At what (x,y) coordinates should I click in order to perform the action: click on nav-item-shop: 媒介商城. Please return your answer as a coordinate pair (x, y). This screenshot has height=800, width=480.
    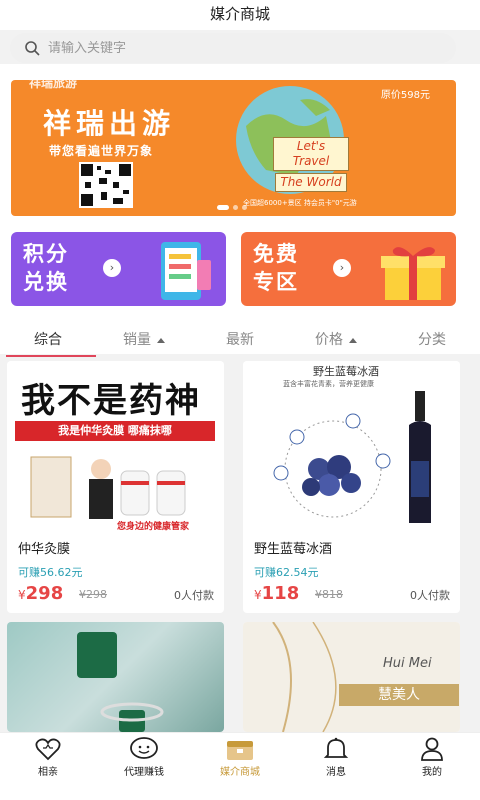
    Looking at the image, I should click on (240, 756).